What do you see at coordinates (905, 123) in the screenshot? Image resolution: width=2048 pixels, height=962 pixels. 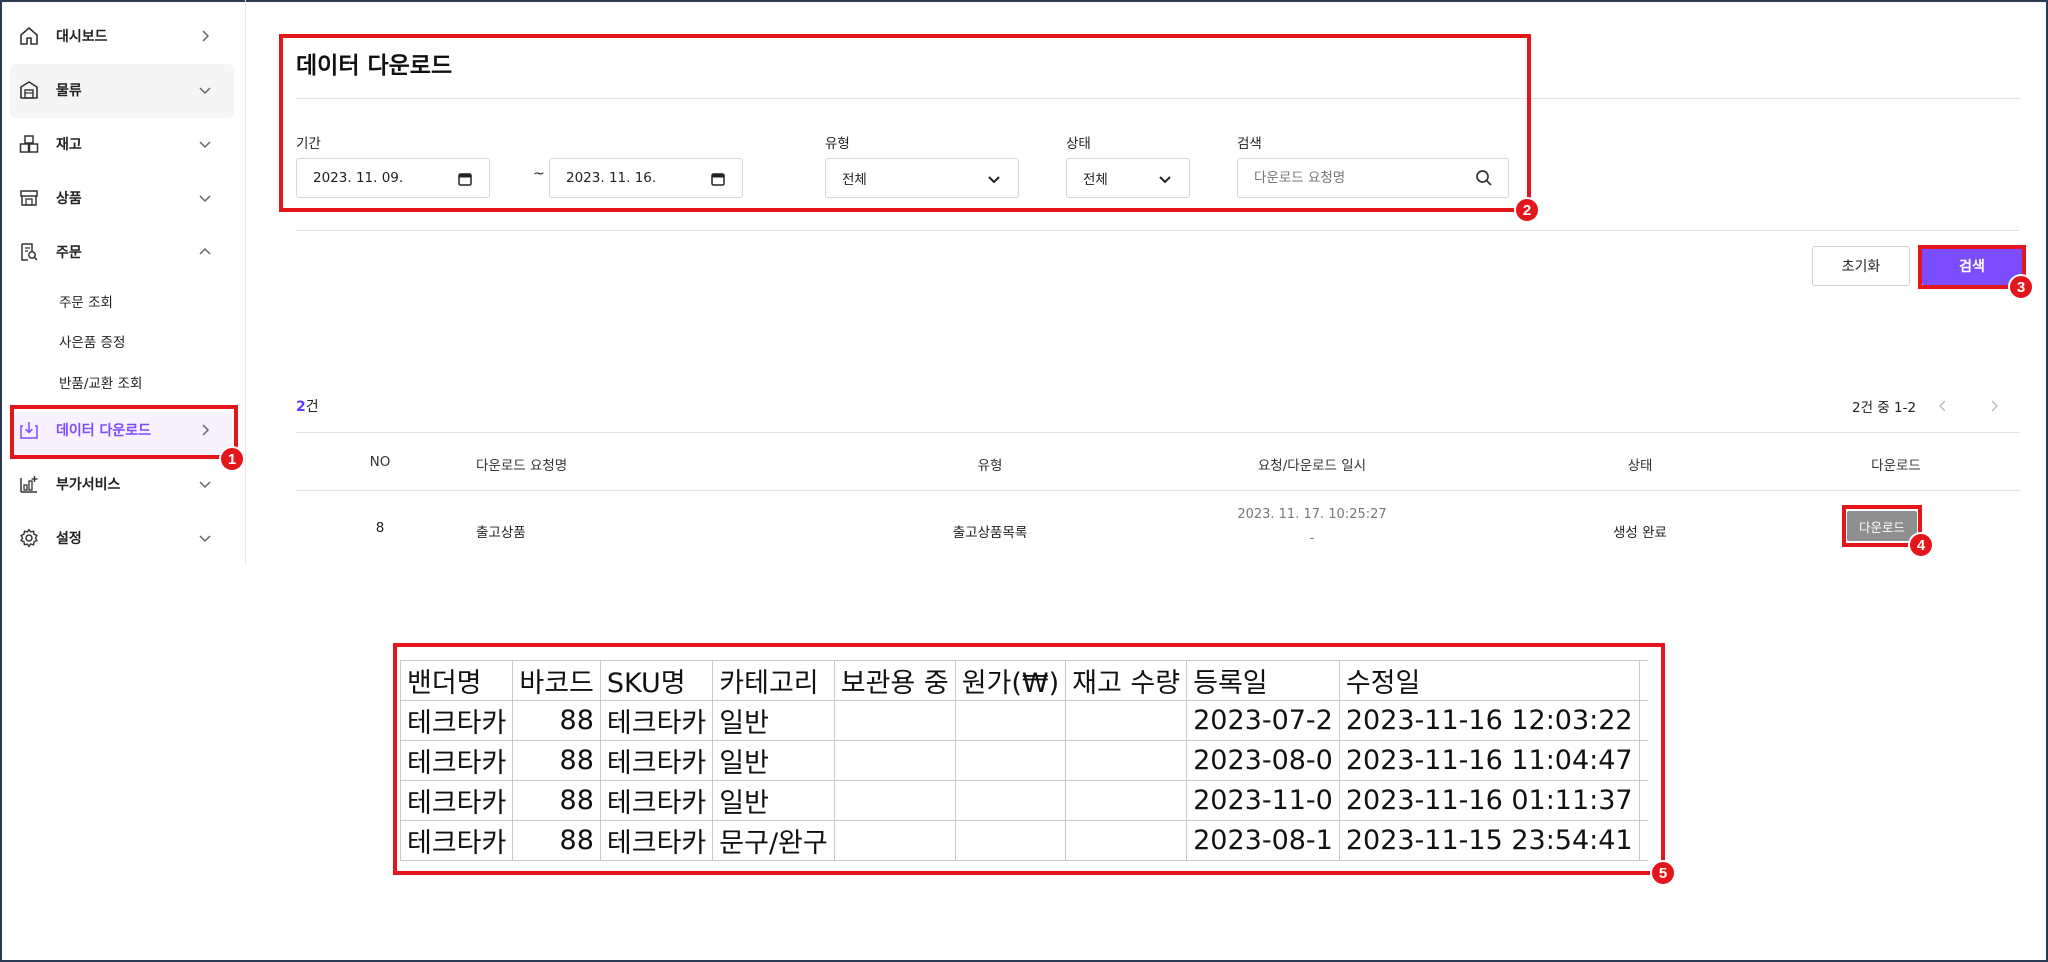 I see `callout-box-filters` at bounding box center [905, 123].